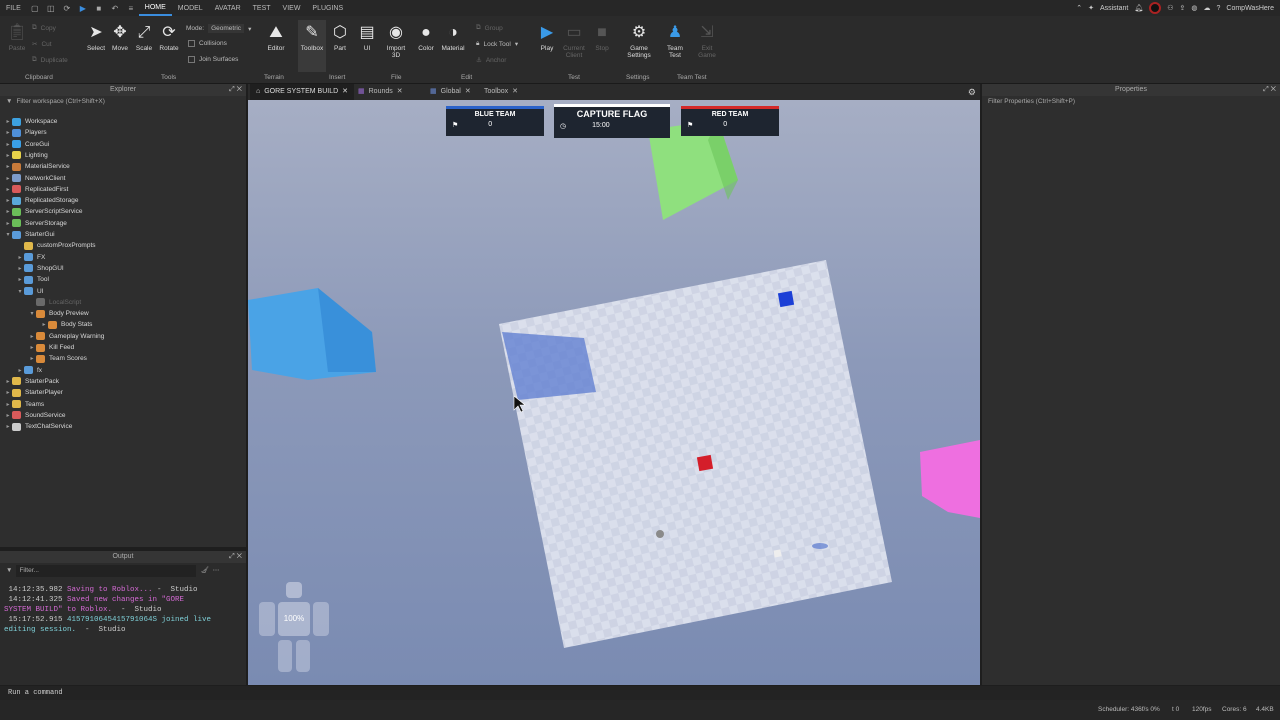 This screenshot has width=1280, height=720. I want to click on avatar, so click(1155, 8).